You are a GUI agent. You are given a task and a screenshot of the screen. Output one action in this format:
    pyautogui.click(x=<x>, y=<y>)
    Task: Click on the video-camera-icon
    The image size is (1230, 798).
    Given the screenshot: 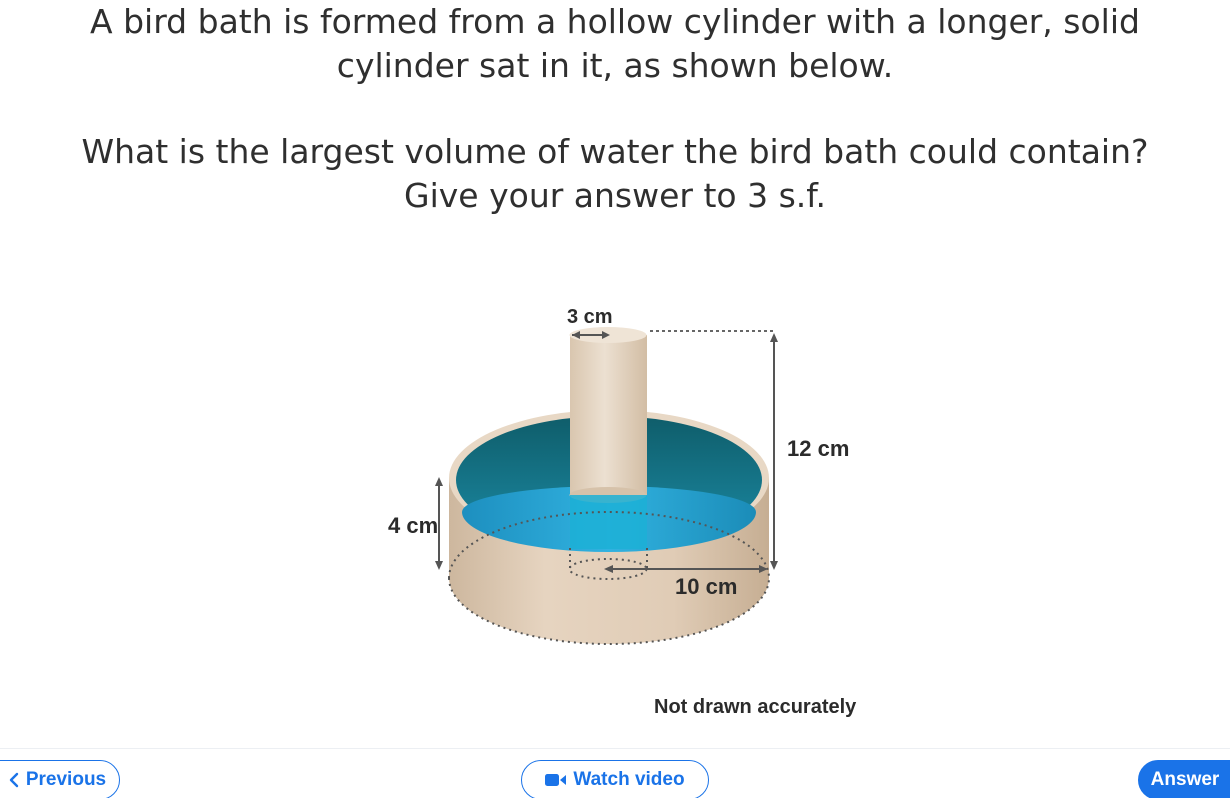 What is the action you would take?
    pyautogui.click(x=556, y=780)
    